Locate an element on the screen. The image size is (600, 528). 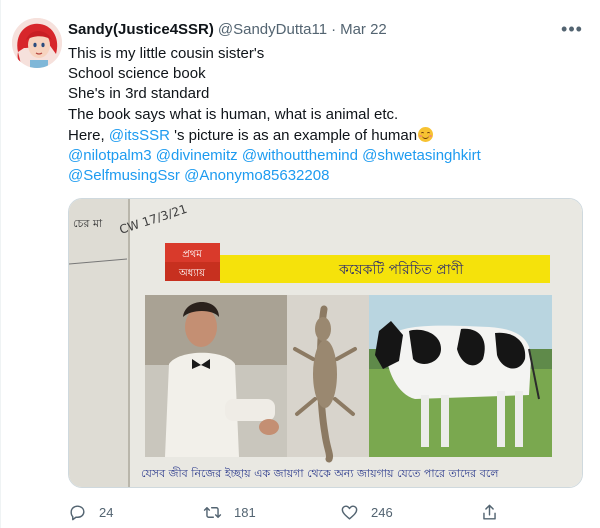
tweet-actions: 24 181 246 is located at coordinates (288, 512).